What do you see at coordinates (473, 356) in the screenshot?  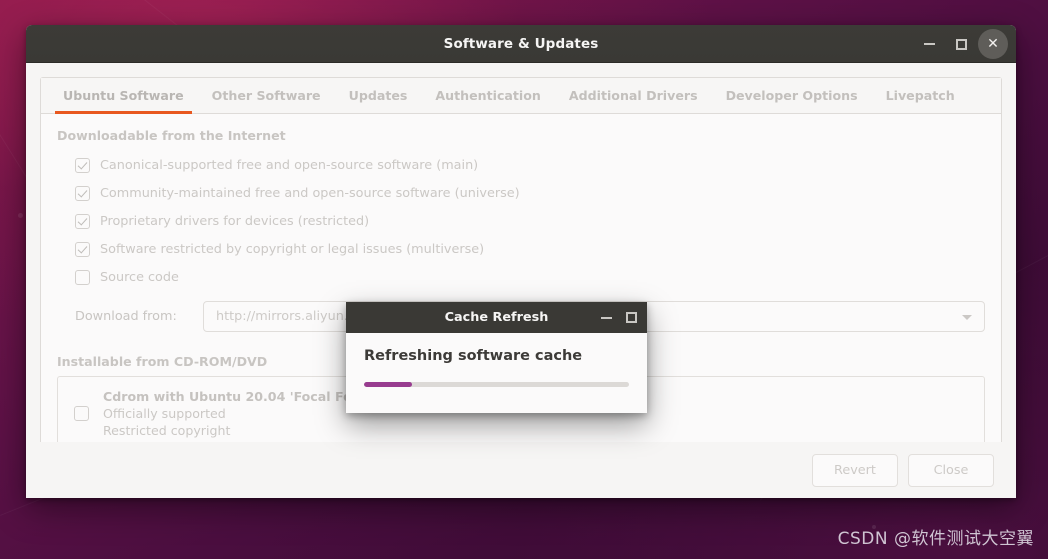 I see `dialog-message: Refreshing software cache` at bounding box center [473, 356].